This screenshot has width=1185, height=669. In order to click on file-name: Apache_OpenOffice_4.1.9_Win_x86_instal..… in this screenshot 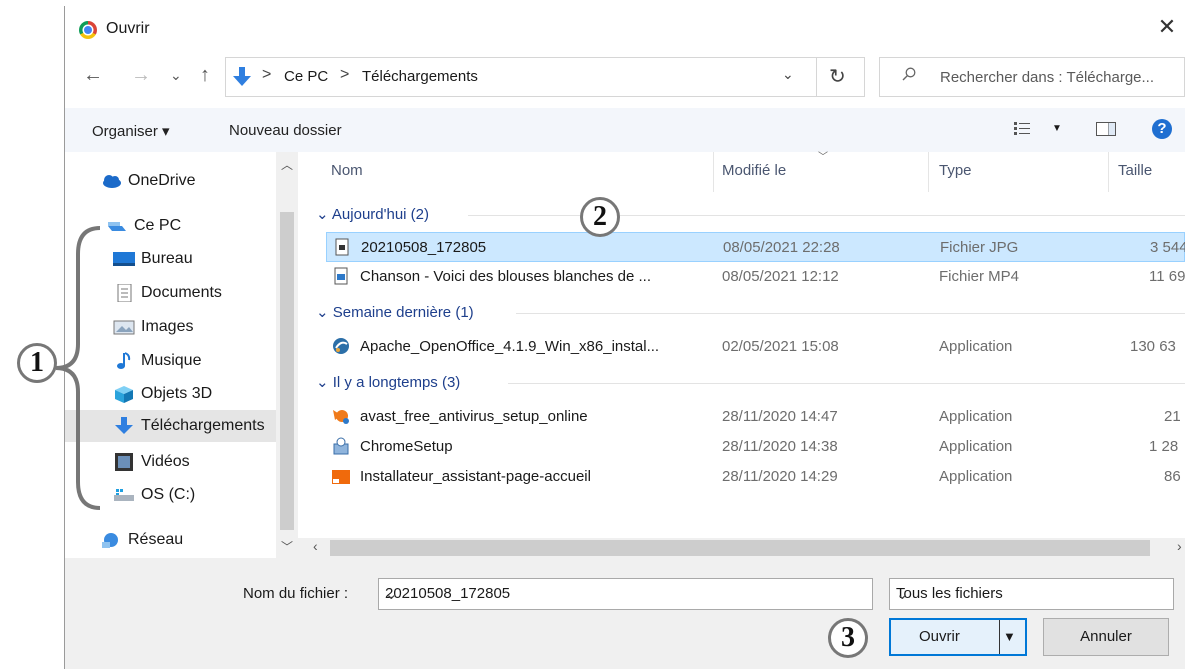, I will do `click(510, 346)`.